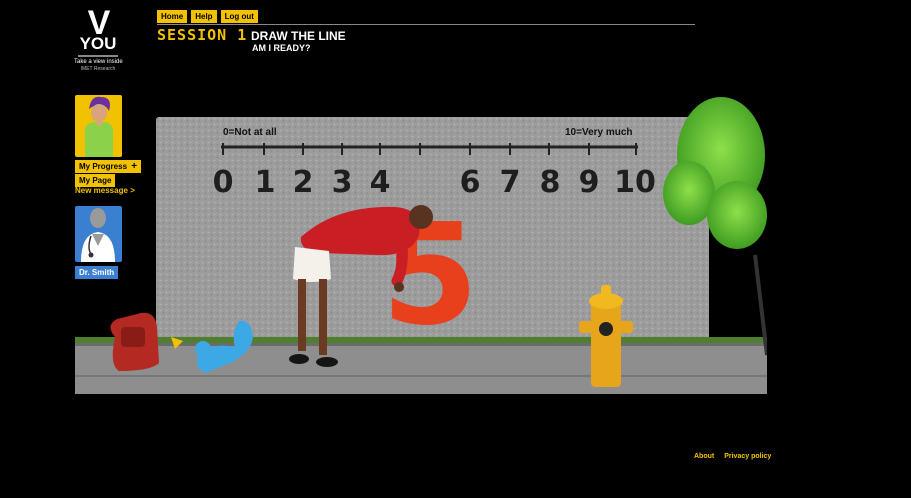 The height and width of the screenshot is (498, 911). Describe the element at coordinates (635, 182) in the screenshot. I see `scale-number-10: 10` at that location.